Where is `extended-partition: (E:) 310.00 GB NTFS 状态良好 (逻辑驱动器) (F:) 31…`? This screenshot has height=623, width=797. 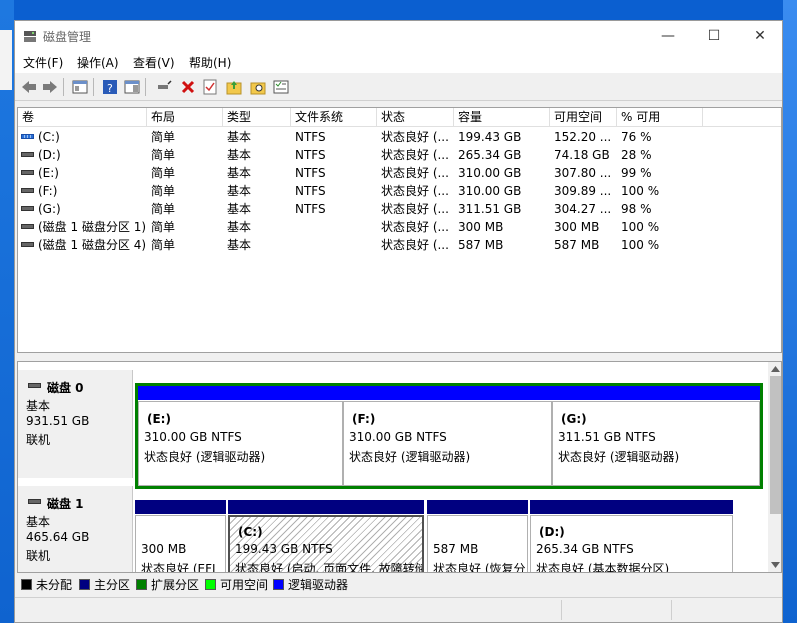
extended-partition: (E:) 310.00 GB NTFS 状态良好 (逻辑驱动器) (F:) 31… is located at coordinates (449, 436).